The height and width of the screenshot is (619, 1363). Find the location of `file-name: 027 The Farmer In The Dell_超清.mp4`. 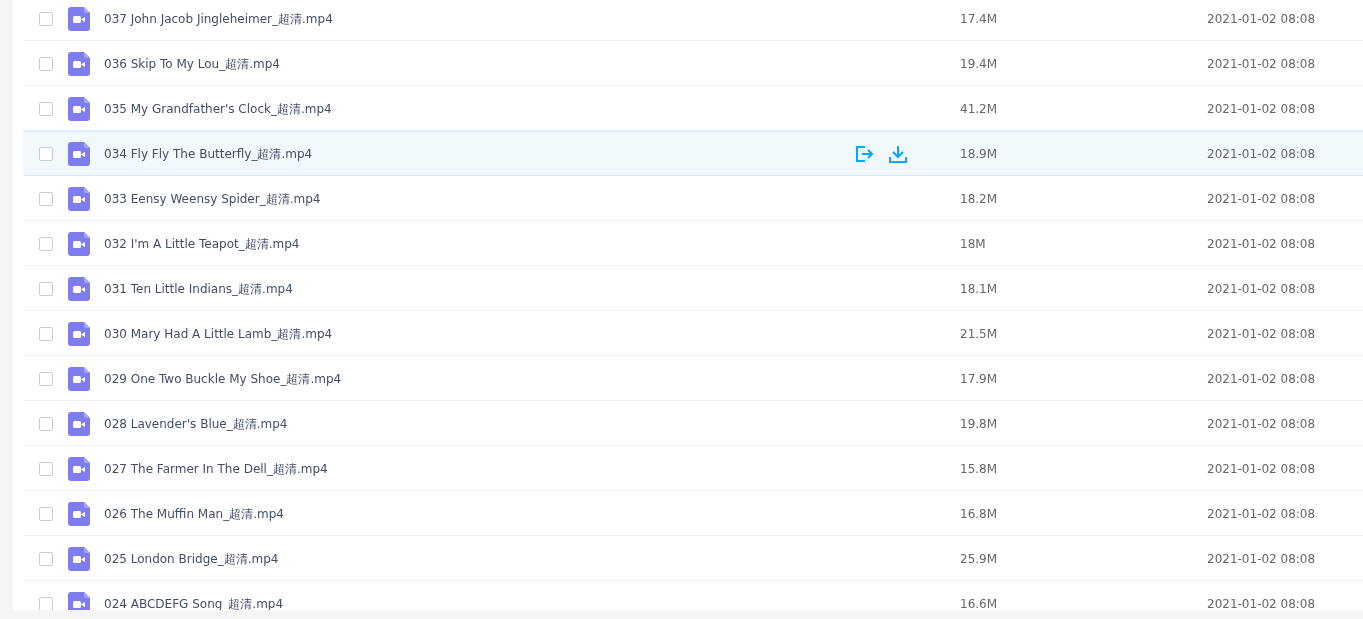

file-name: 027 The Farmer In The Dell_超清.mp4 is located at coordinates (479, 468).